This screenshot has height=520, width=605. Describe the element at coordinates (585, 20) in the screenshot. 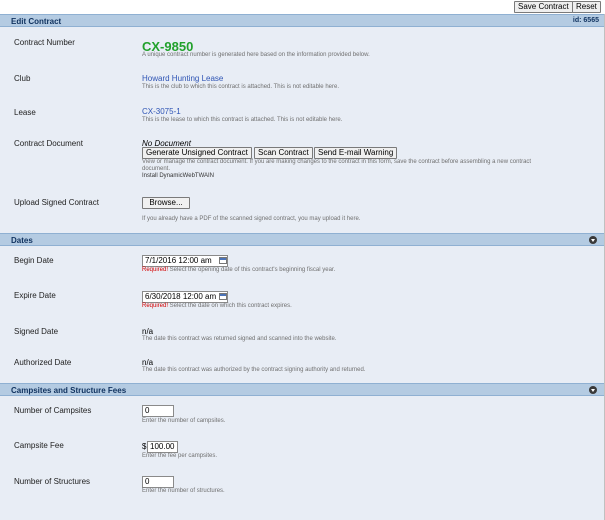

I see `contract-id: id: 6565` at that location.